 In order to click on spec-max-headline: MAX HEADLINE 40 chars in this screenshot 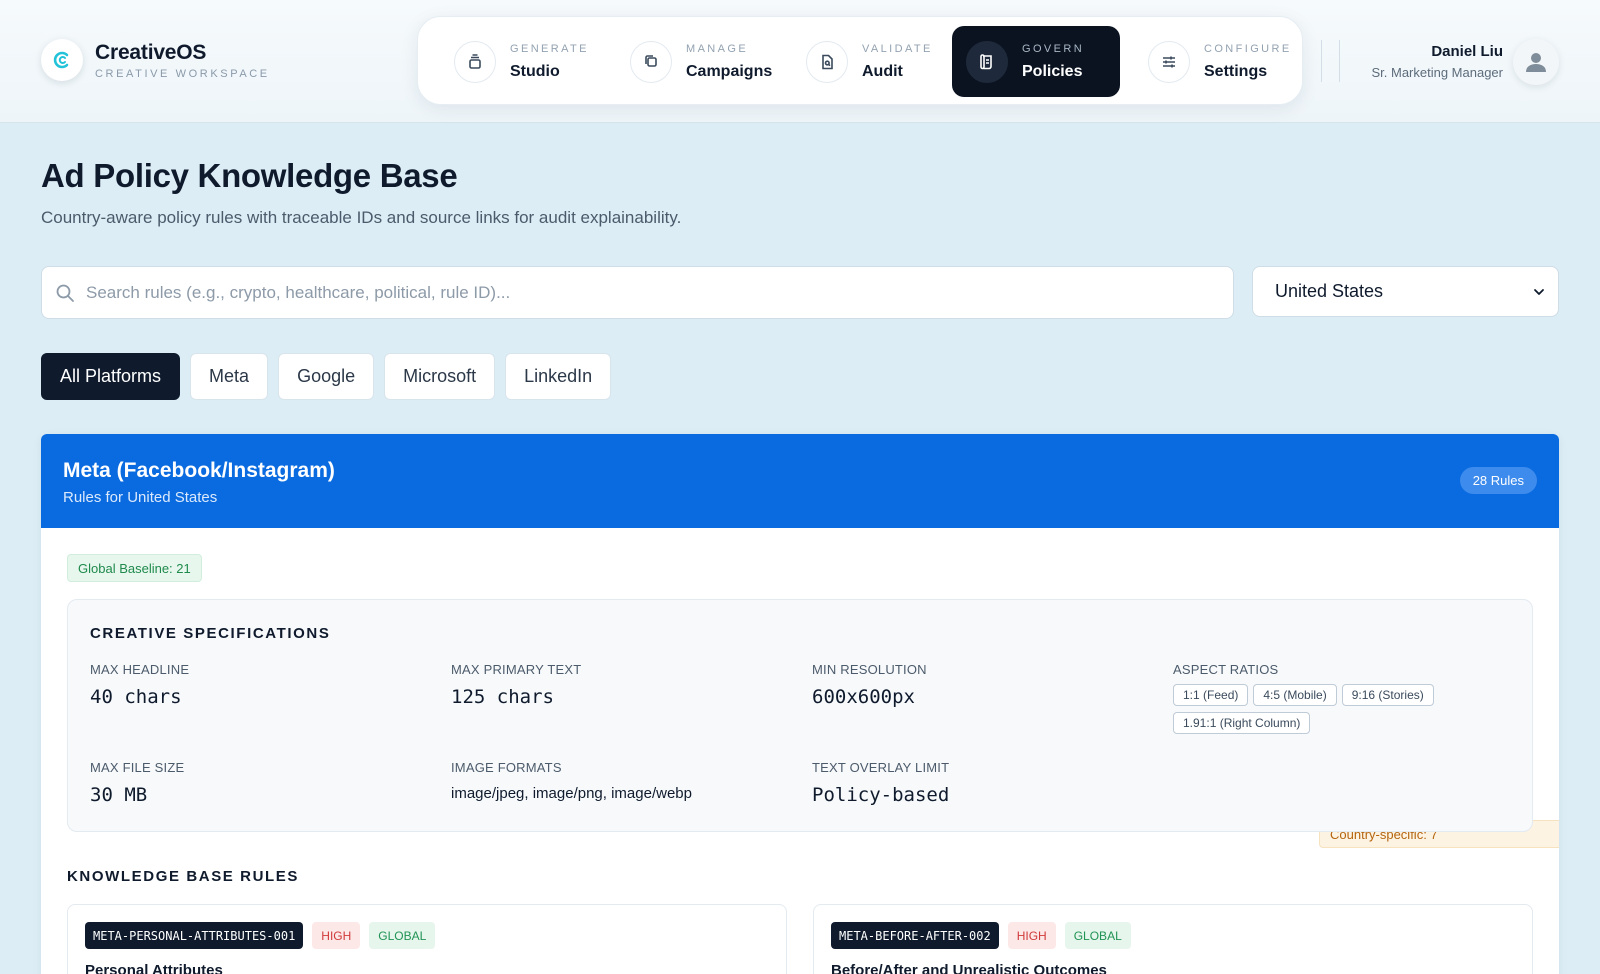, I will do `click(139, 685)`.